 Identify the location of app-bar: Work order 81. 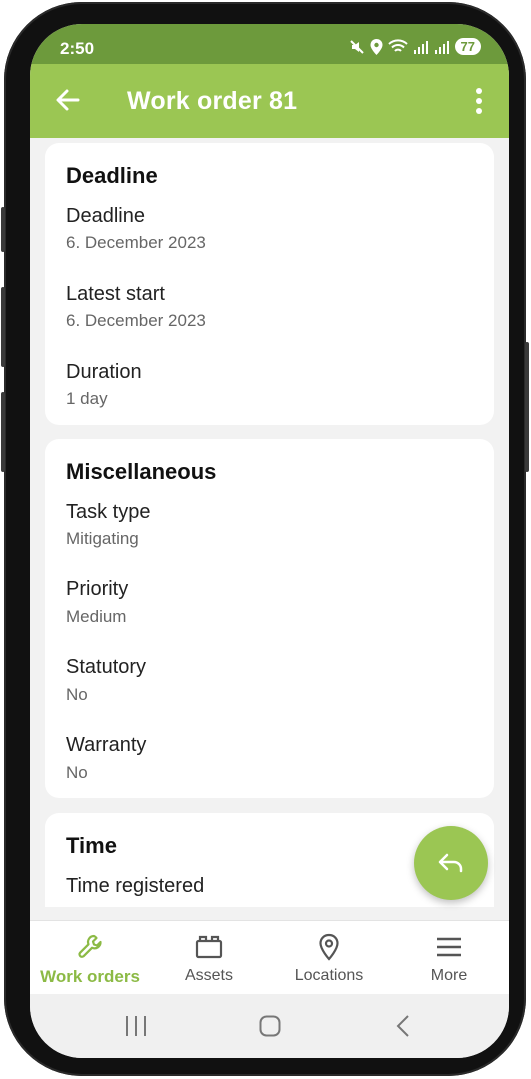
(269, 101).